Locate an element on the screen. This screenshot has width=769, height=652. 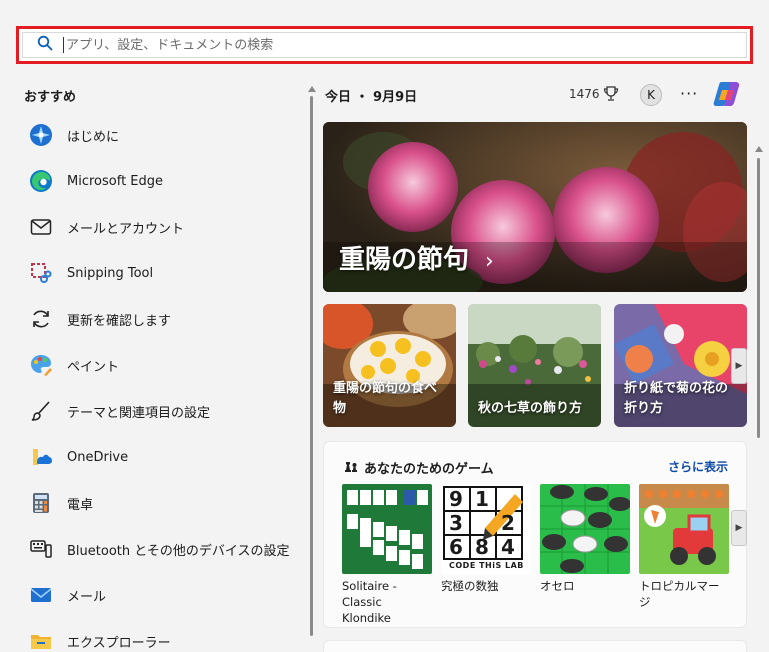
game-othello: オセロ is located at coordinates (585, 539).